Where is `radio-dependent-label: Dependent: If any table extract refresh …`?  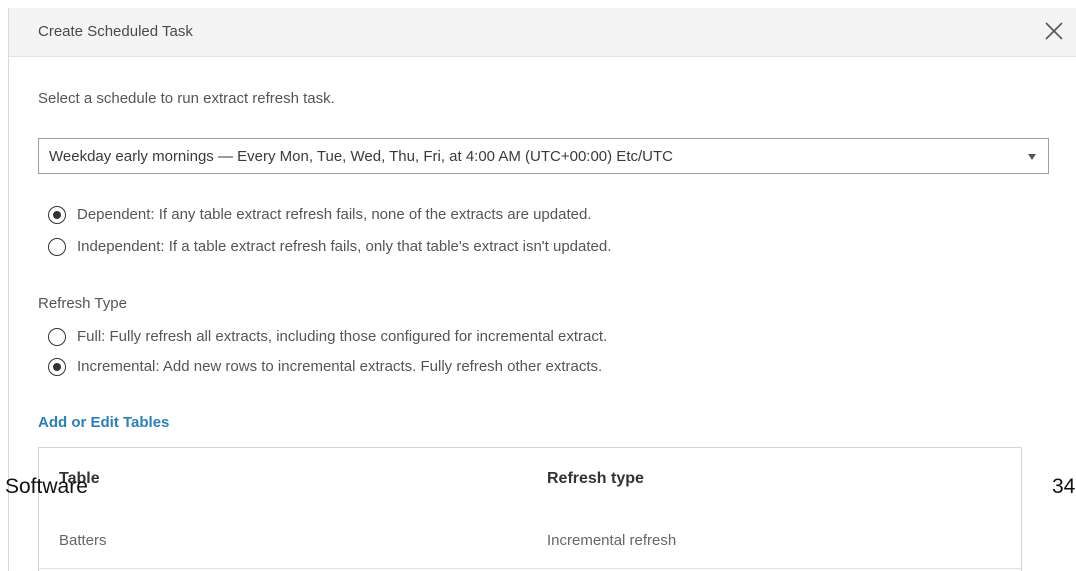
radio-dependent-label: Dependent: If any table extract refresh … is located at coordinates (334, 214).